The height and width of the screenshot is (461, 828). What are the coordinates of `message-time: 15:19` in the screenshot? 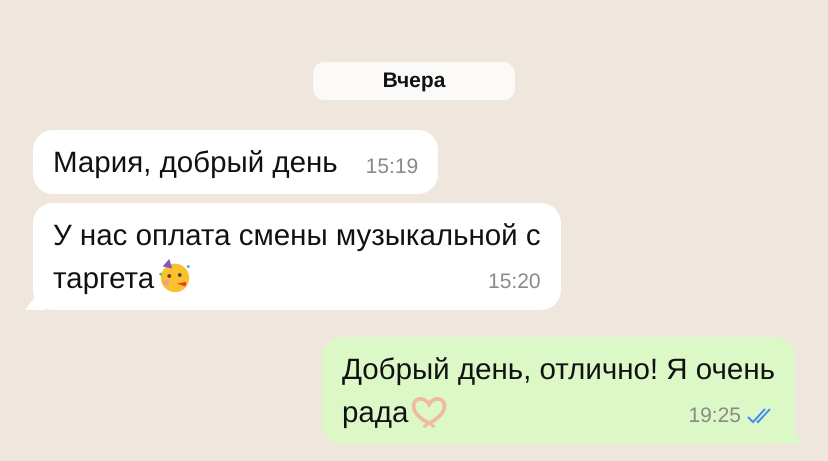 It's located at (392, 167).